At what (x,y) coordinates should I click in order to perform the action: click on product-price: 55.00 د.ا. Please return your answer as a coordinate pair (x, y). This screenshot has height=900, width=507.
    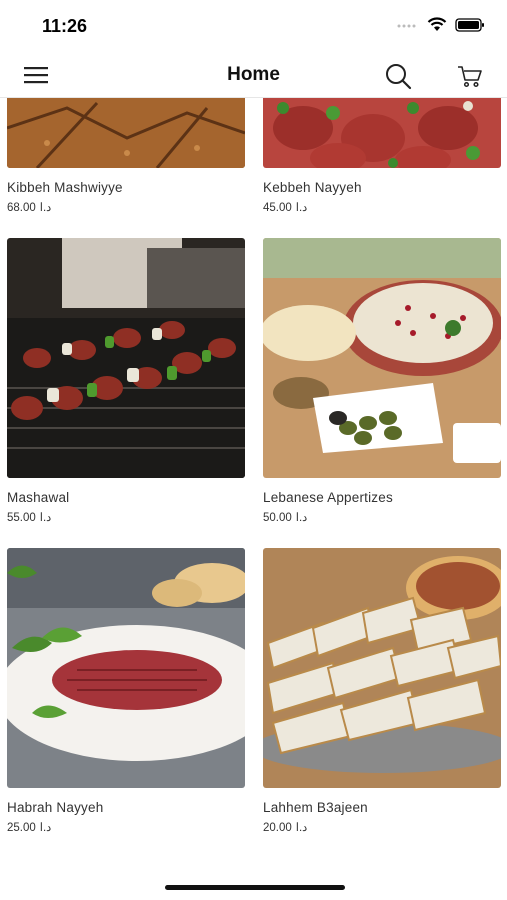
    Looking at the image, I should click on (126, 517).